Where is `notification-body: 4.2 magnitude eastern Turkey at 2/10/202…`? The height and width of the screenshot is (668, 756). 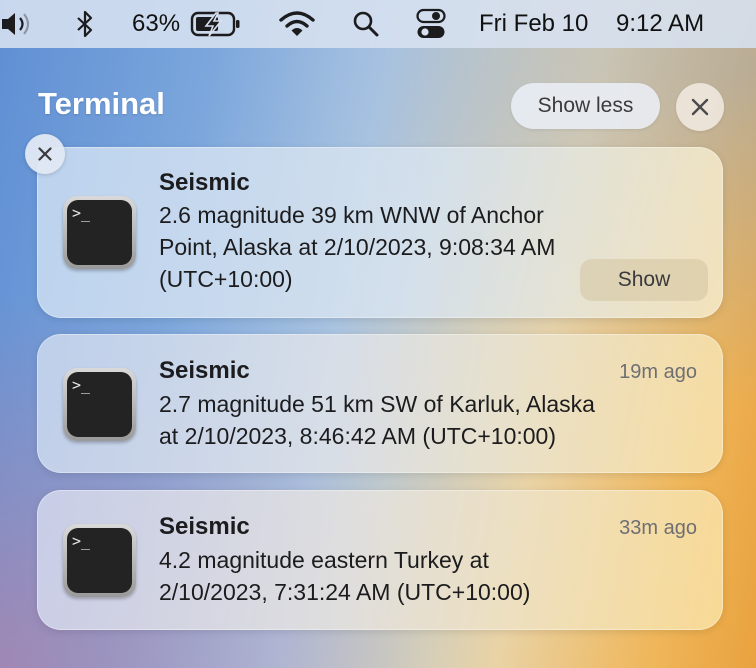 notification-body: 4.2 magnitude eastern Turkey at 2/10/202… is located at coordinates (424, 576).